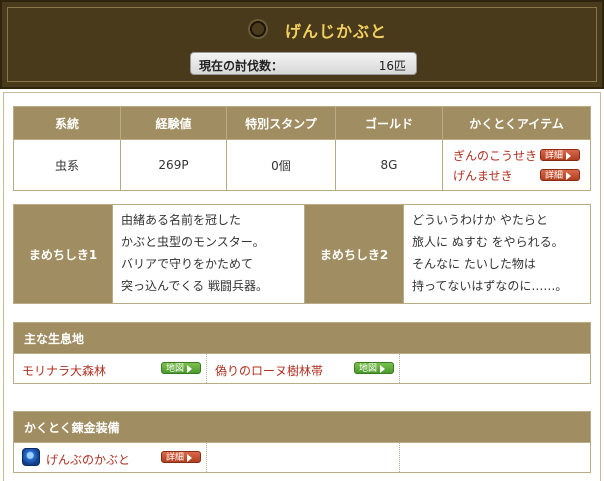  I want to click on equipment-row: げんぶのかぶと 詳細, so click(302, 458).